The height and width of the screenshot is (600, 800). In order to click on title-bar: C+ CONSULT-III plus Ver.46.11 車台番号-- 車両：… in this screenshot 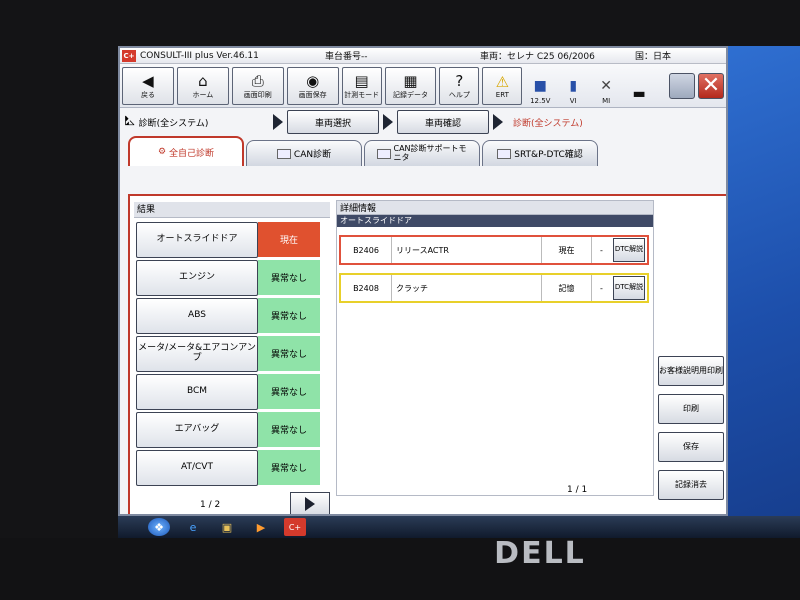, I will do `click(423, 56)`.